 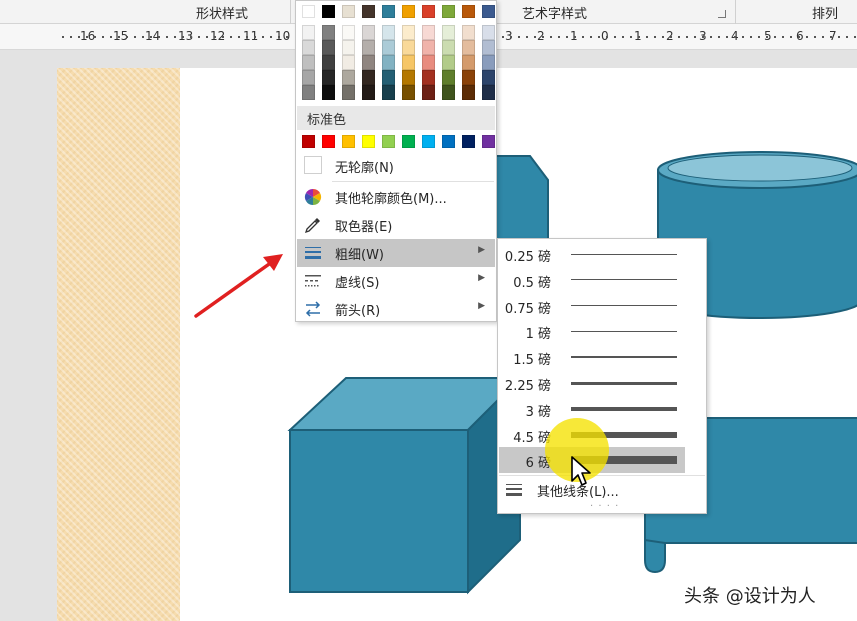 What do you see at coordinates (313, 165) in the screenshot?
I see `no-outline-icon` at bounding box center [313, 165].